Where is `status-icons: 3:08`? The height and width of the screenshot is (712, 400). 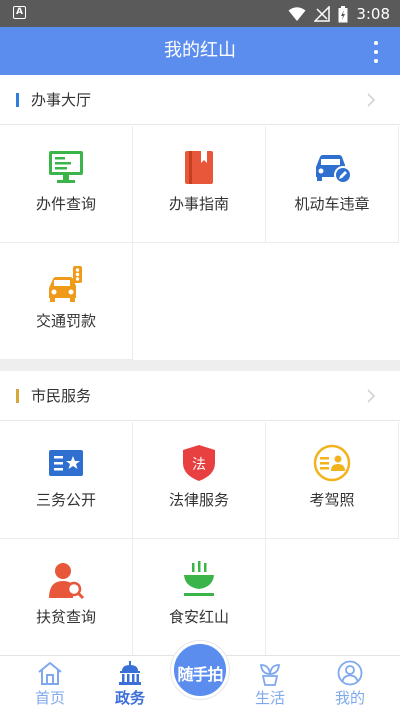 status-icons: 3:08 is located at coordinates (339, 14).